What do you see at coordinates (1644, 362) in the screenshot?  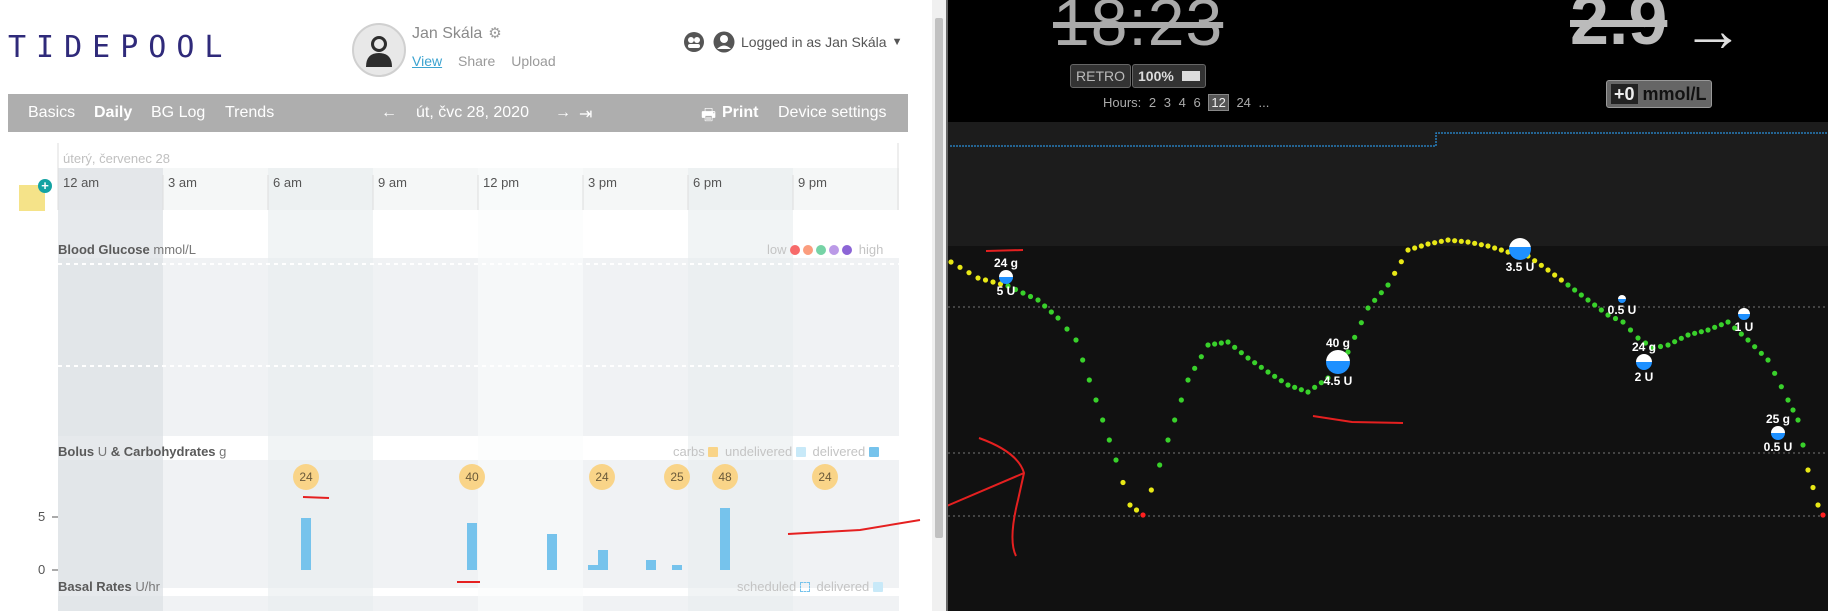 I see `treatment-marker: 24 g 2 U` at bounding box center [1644, 362].